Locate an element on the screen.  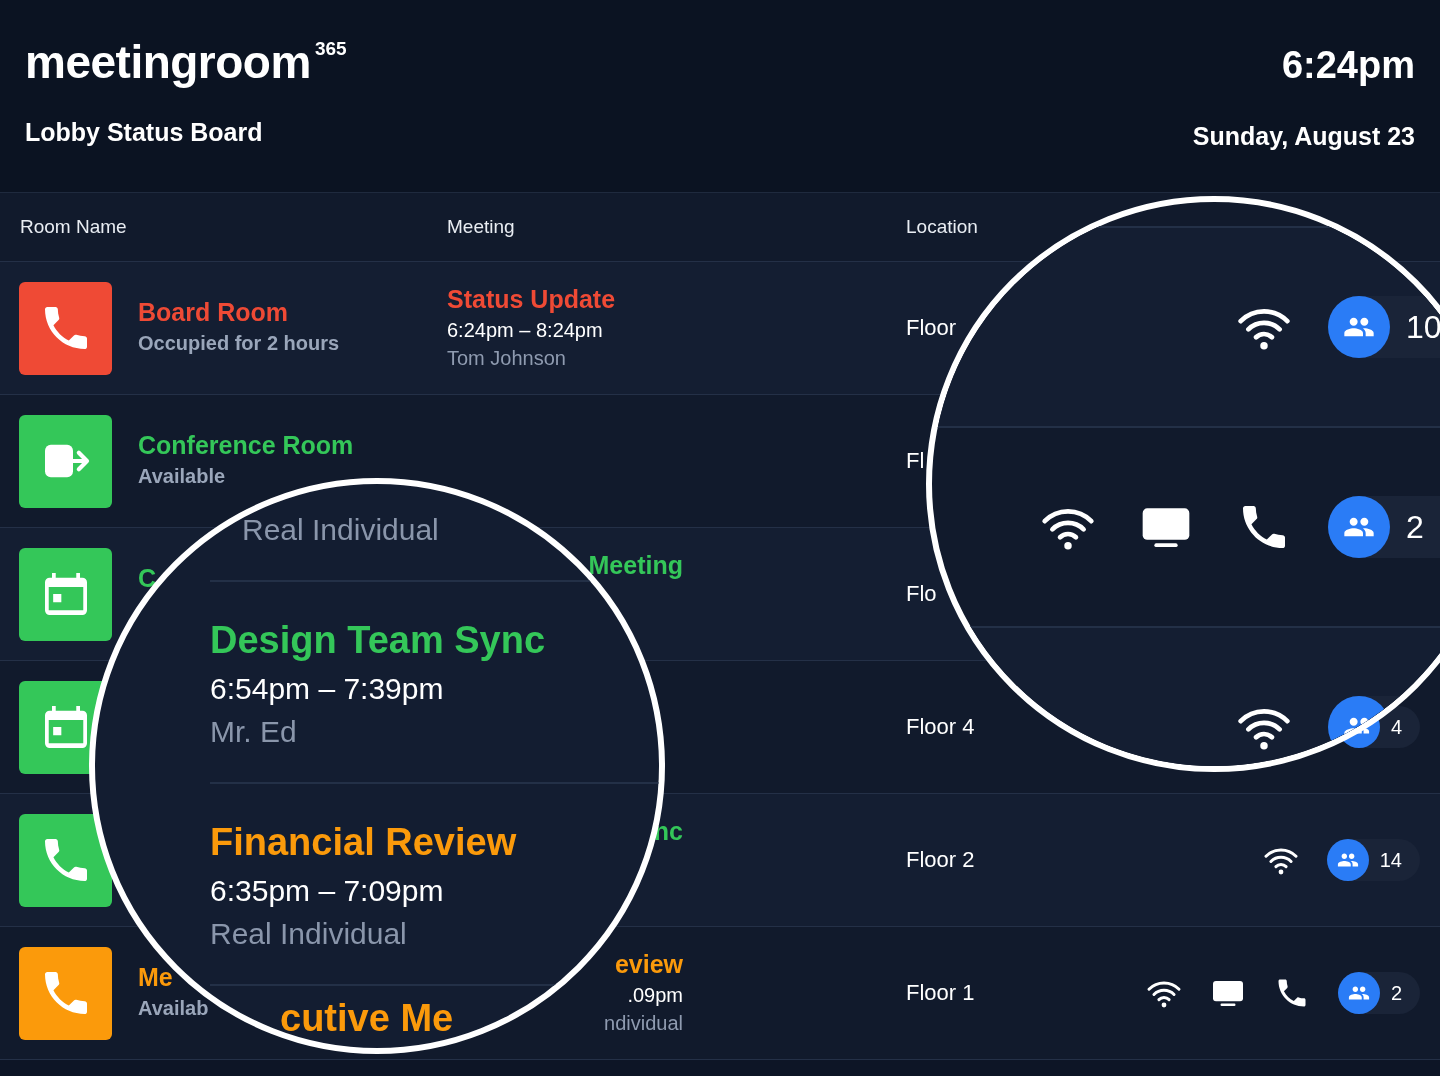
room-name: Conference Room is located at coordinates (246, 445).